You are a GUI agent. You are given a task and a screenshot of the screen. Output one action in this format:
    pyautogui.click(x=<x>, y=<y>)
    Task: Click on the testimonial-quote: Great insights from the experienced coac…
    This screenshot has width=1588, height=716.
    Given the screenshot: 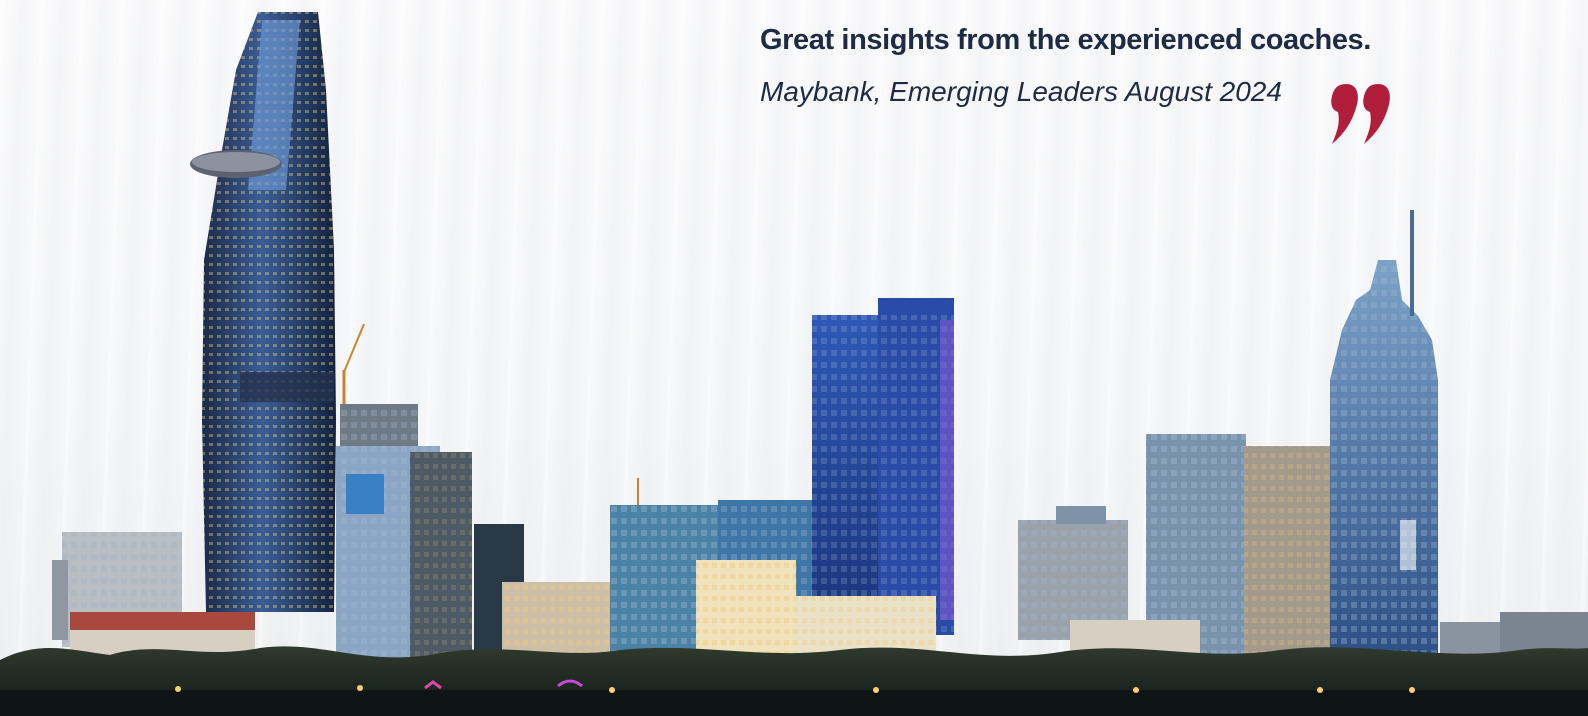 What is the action you would take?
    pyautogui.click(x=1065, y=40)
    